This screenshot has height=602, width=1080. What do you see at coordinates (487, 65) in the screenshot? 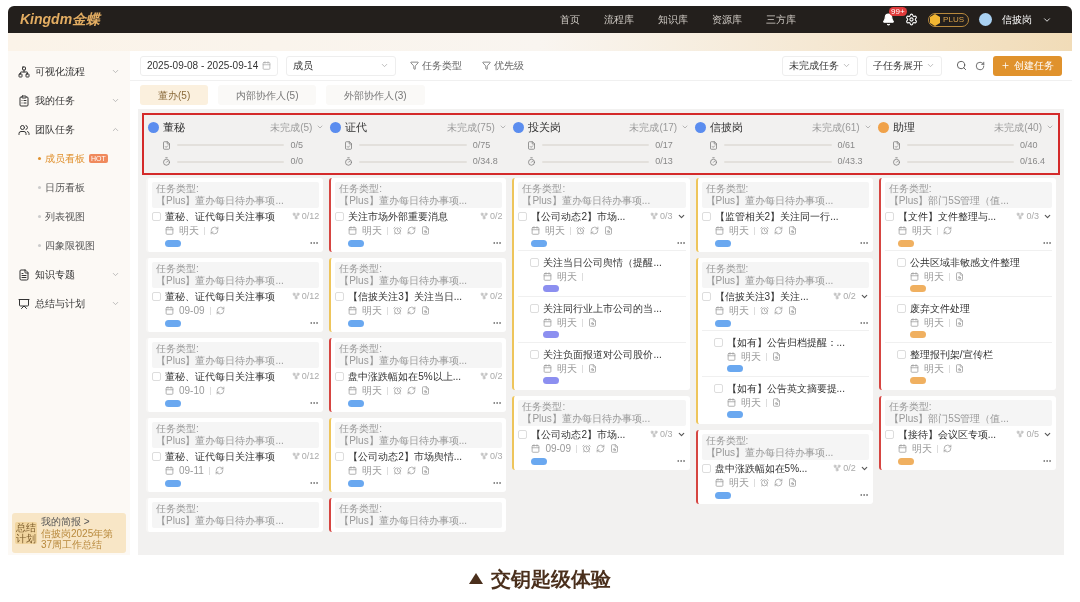
I see `filter-icon` at bounding box center [487, 65].